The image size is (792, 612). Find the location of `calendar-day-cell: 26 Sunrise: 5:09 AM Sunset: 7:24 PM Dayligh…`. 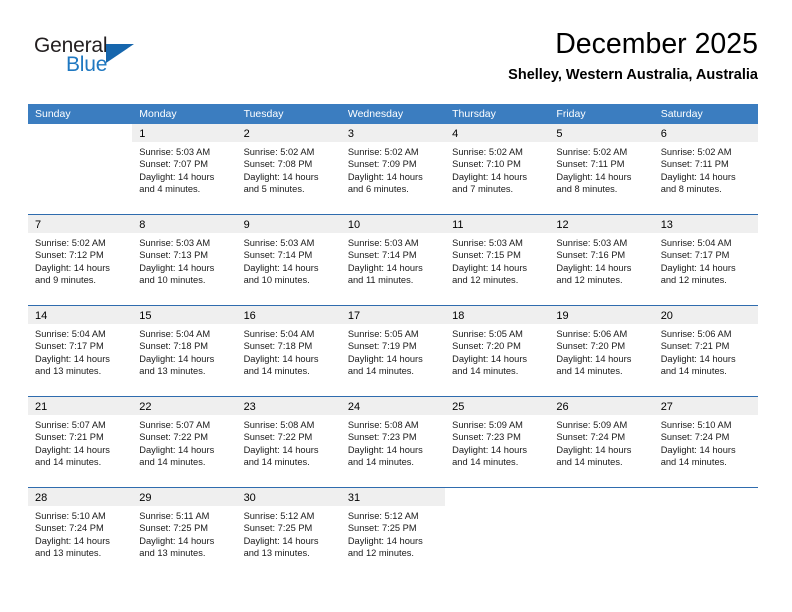

calendar-day-cell: 26 Sunrise: 5:09 AM Sunset: 7:24 PM Dayligh… is located at coordinates (601, 436).